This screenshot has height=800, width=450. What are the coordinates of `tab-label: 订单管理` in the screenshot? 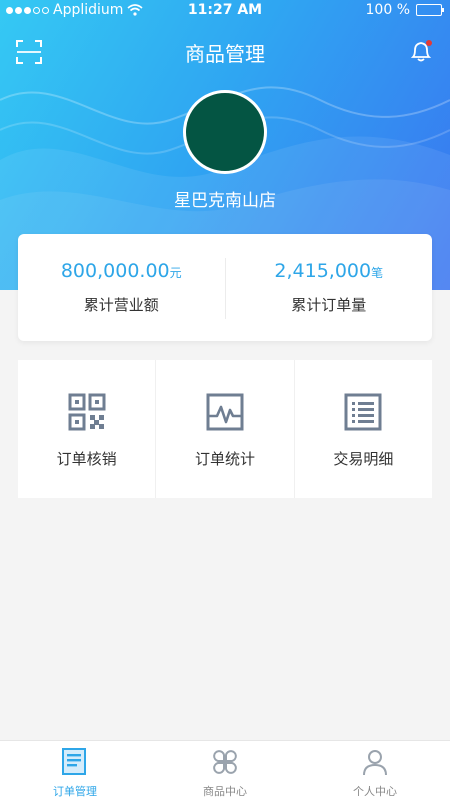 It's located at (75, 791).